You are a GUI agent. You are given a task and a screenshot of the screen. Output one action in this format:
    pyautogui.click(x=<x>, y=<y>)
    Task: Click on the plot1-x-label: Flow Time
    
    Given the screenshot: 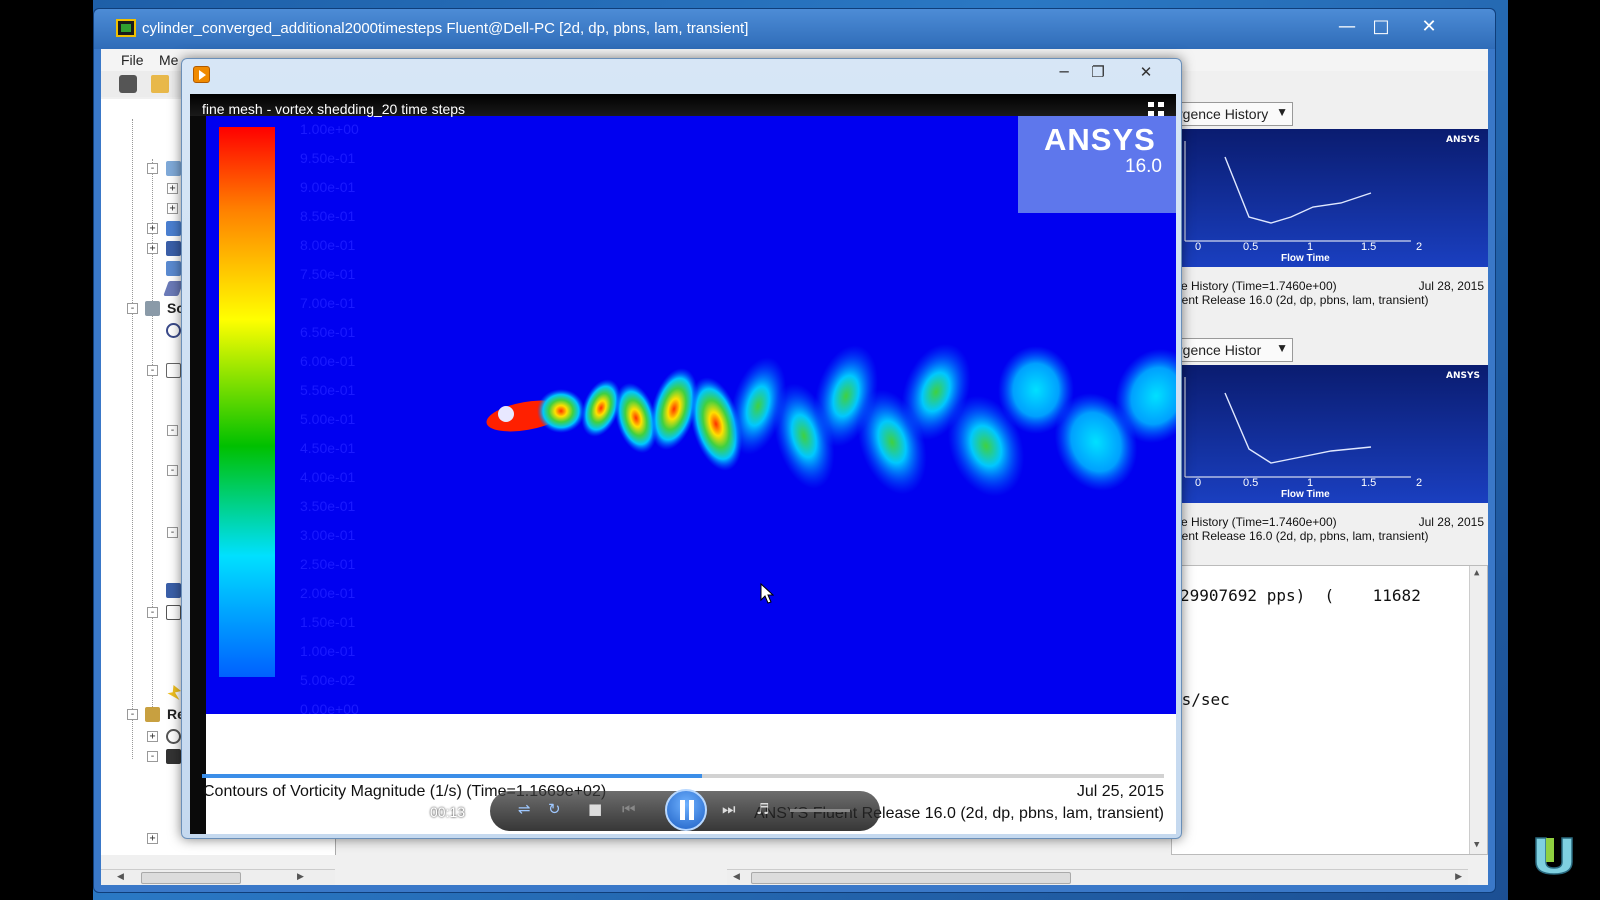 What is the action you would take?
    pyautogui.click(x=1305, y=258)
    